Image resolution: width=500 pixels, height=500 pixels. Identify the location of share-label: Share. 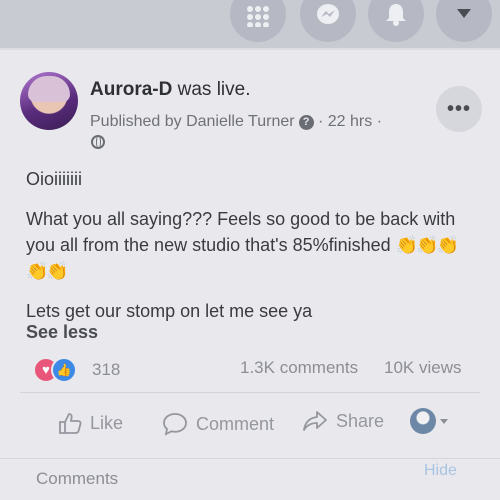
(360, 420).